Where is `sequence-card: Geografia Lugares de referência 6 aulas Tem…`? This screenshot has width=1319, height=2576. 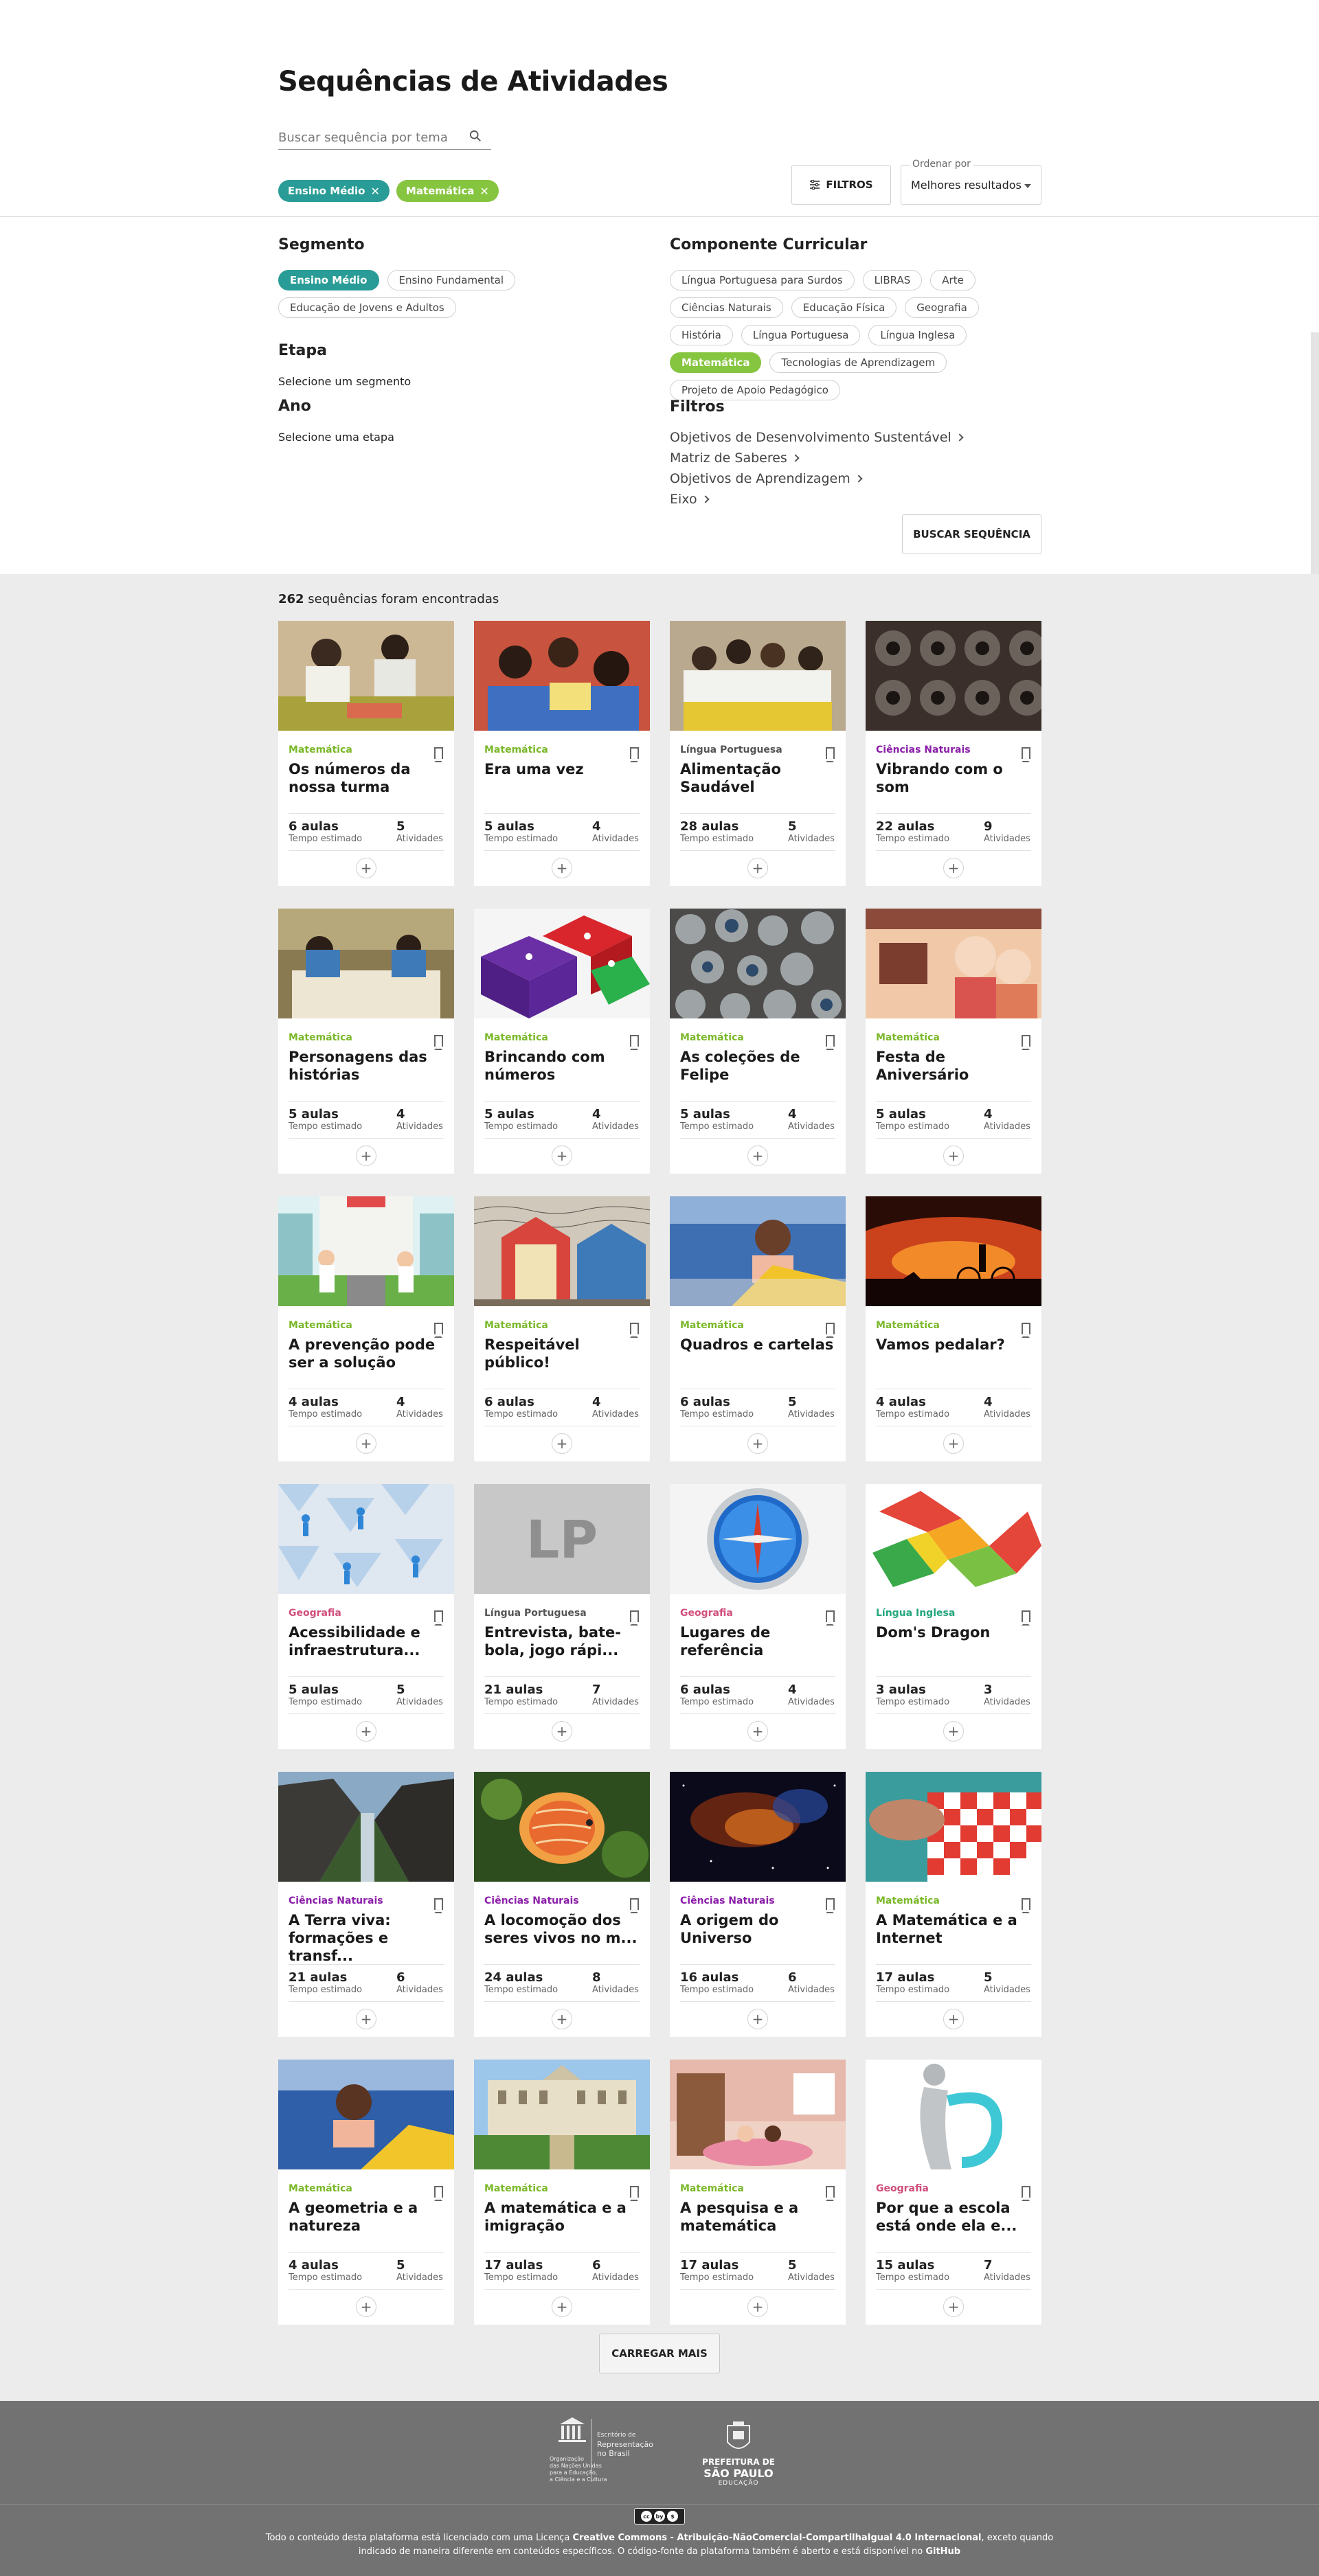
sequence-card: Geografia Lugares de referência 6 aulas Tem… is located at coordinates (758, 1616).